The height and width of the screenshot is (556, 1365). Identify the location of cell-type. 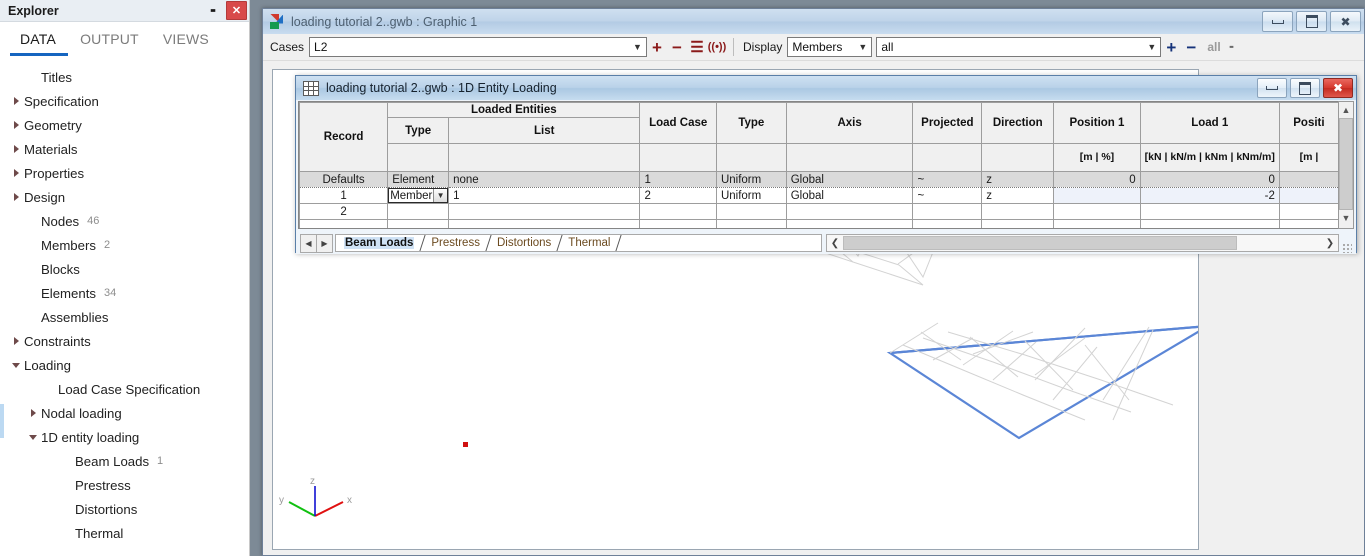
(751, 211).